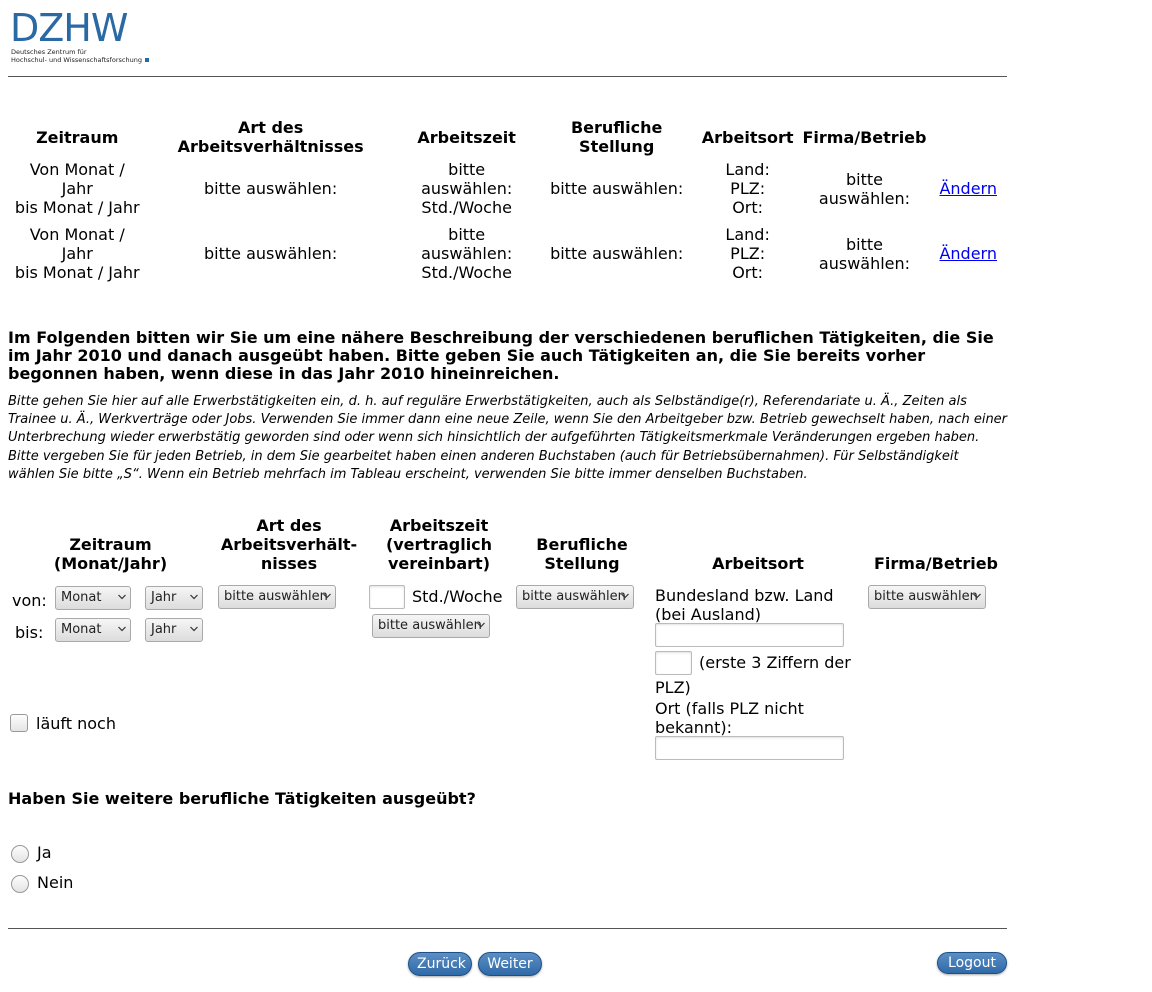  I want to click on firma-select: bitte auswählen, so click(927, 597).